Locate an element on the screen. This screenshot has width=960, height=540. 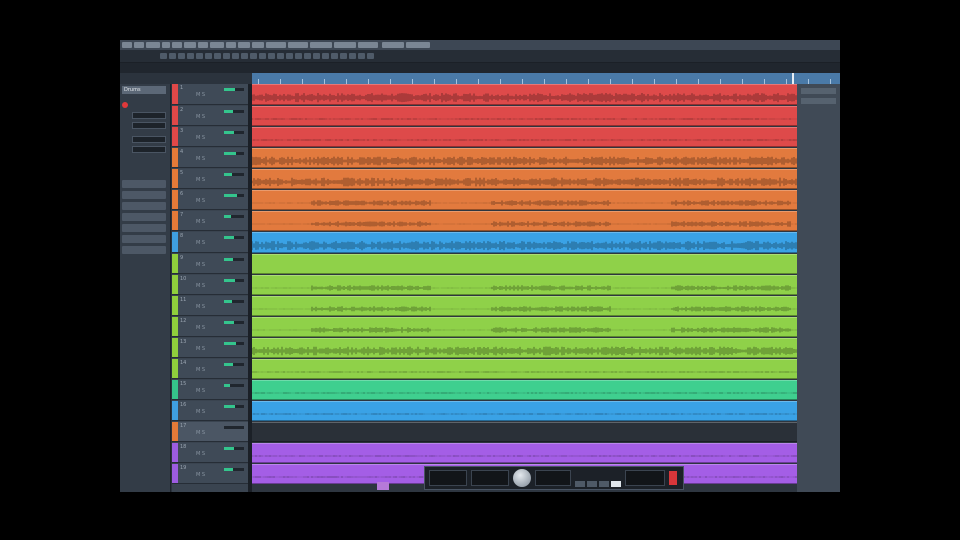
inspector-routing-field is located at coordinates (149, 149).